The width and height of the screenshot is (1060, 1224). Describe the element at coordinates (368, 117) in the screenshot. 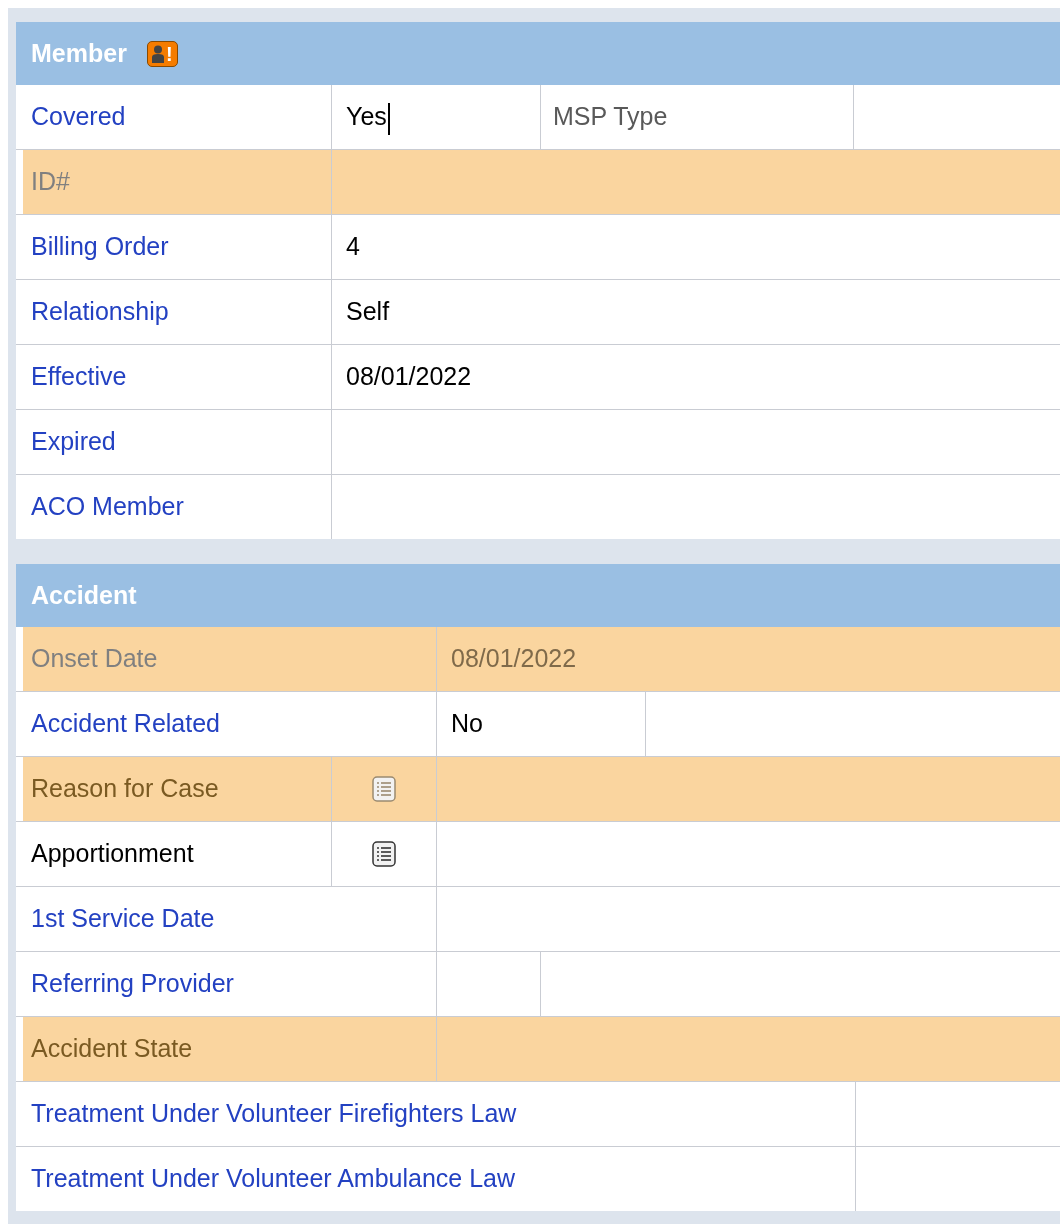

I see `field-value: Yes` at that location.